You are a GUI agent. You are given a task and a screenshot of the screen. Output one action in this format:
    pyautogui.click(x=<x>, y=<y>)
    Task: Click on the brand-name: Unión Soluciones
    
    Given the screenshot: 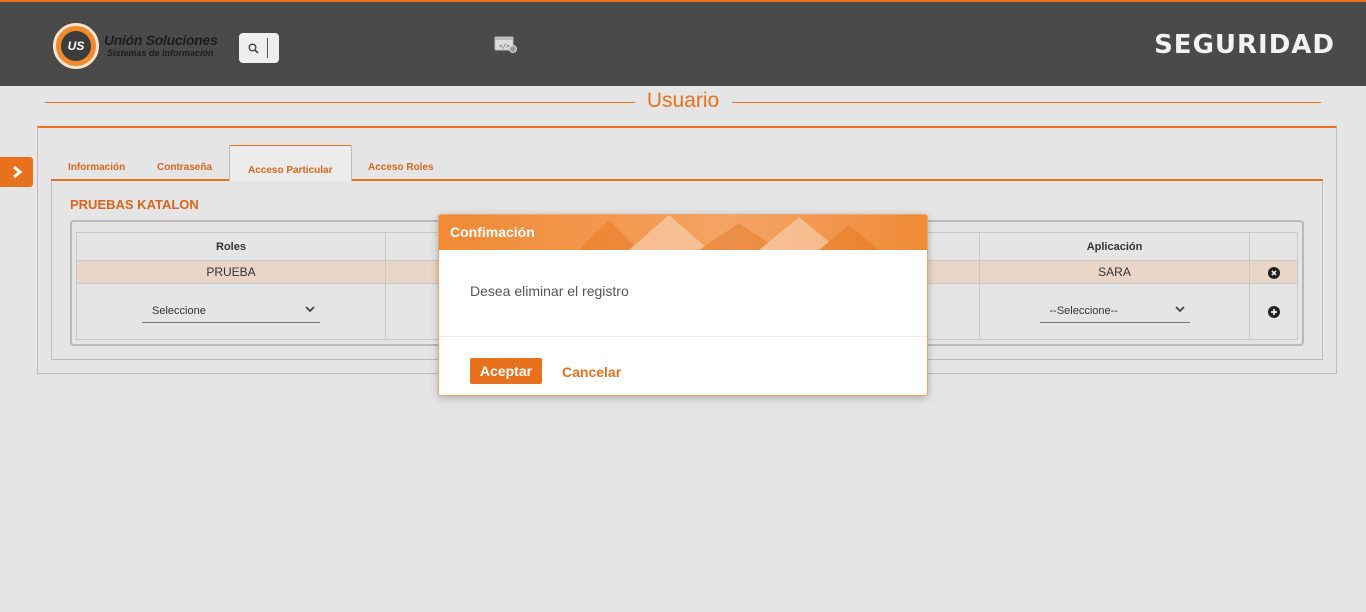 What is the action you would take?
    pyautogui.click(x=161, y=40)
    